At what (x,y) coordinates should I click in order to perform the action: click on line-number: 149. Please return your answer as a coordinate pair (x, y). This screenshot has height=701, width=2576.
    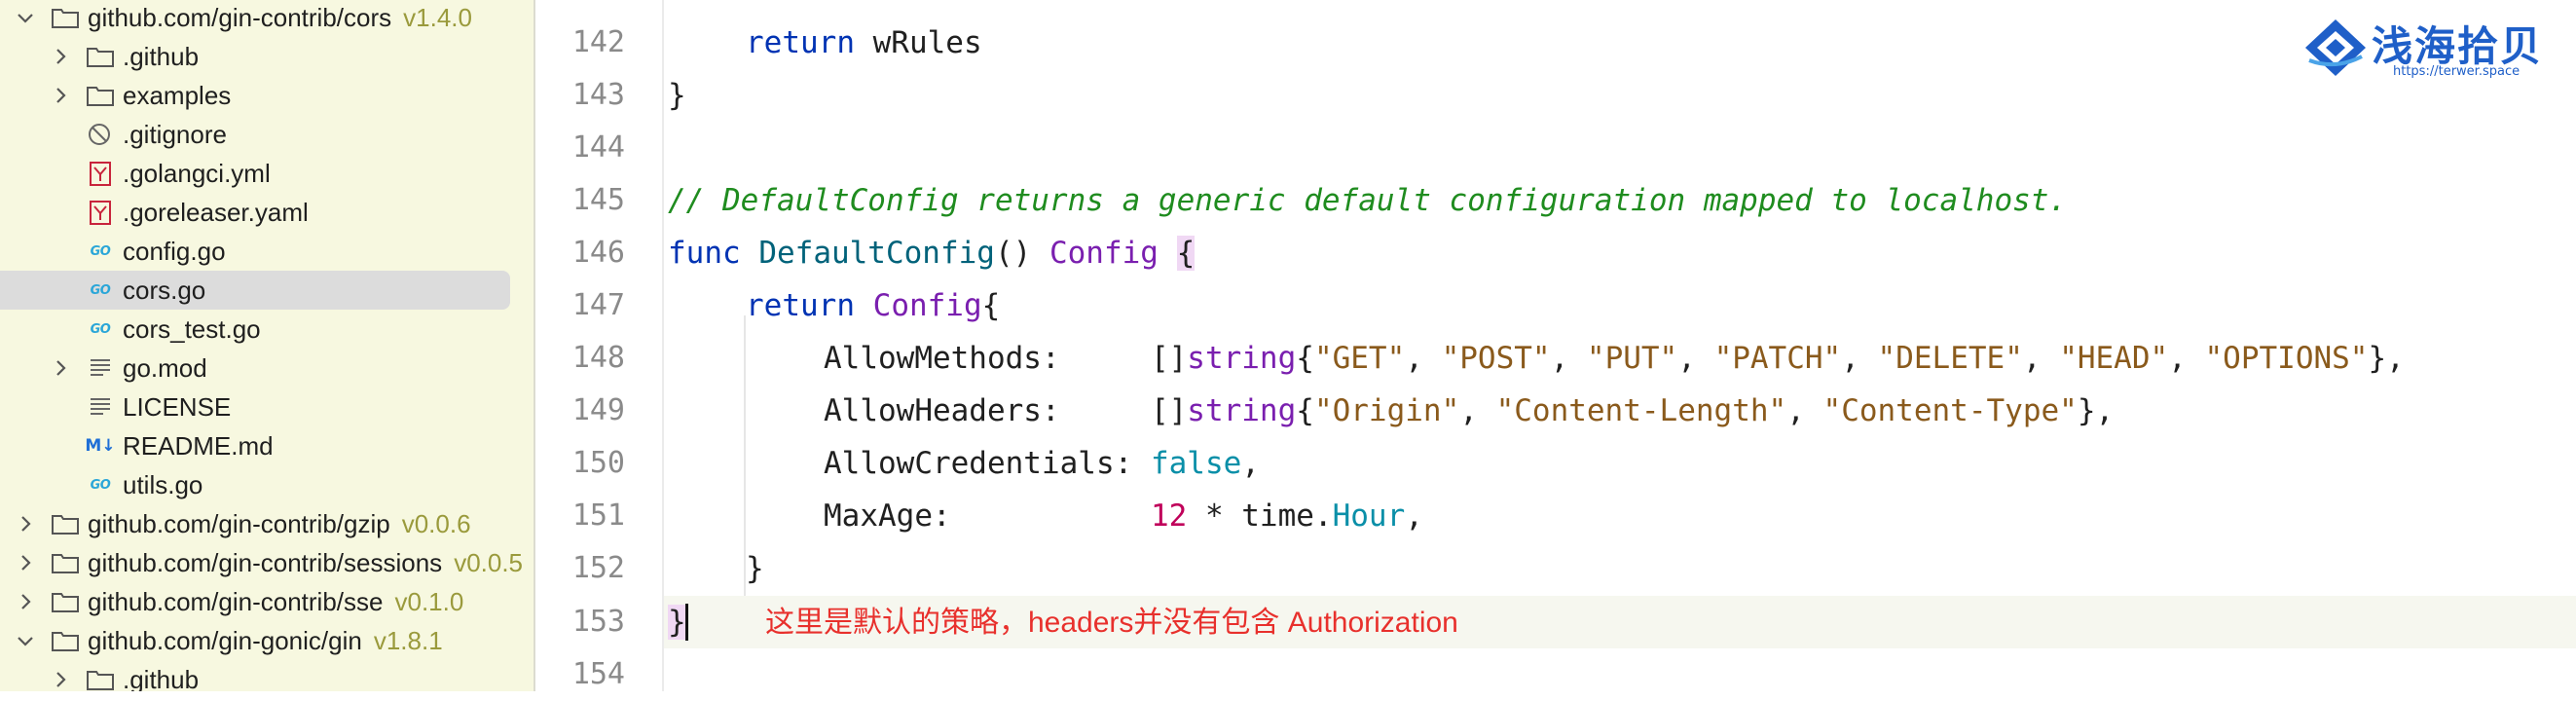
    Looking at the image, I should click on (598, 410).